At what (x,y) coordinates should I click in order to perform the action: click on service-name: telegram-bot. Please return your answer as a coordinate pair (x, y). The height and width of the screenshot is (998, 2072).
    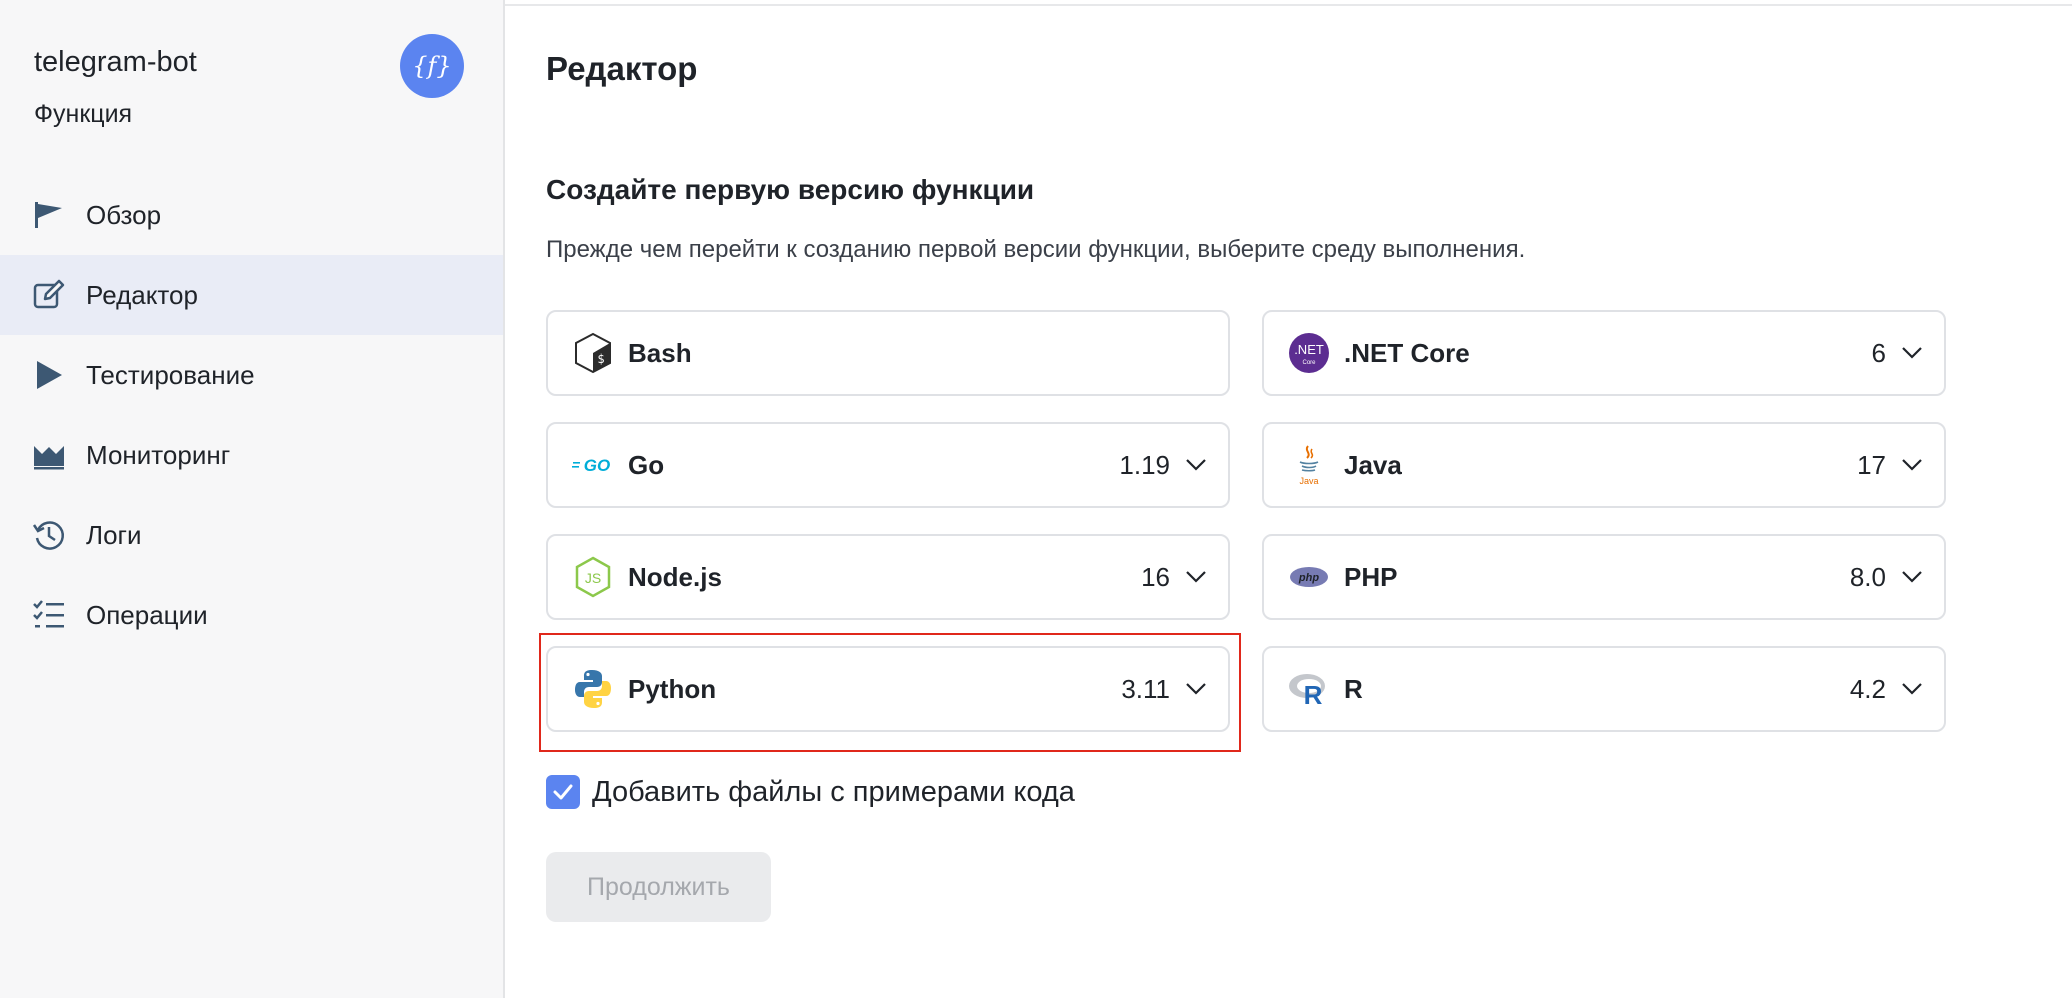
    Looking at the image, I should click on (115, 62).